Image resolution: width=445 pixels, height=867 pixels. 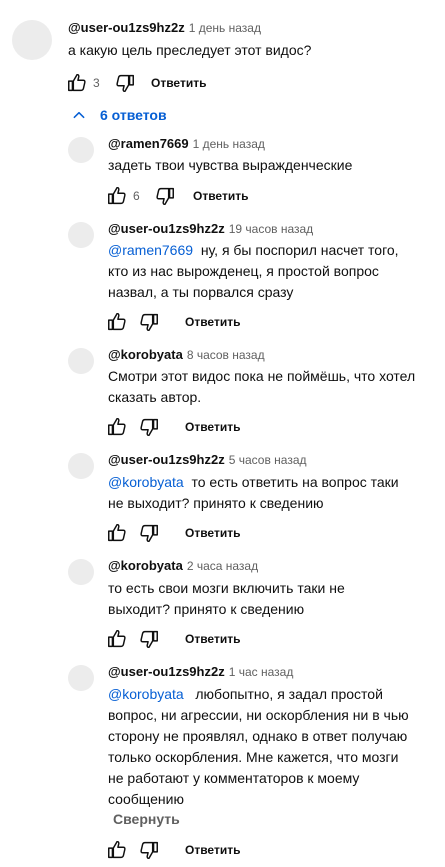 What do you see at coordinates (229, 144) in the screenshot?
I see `reply-time: 1 день назад` at bounding box center [229, 144].